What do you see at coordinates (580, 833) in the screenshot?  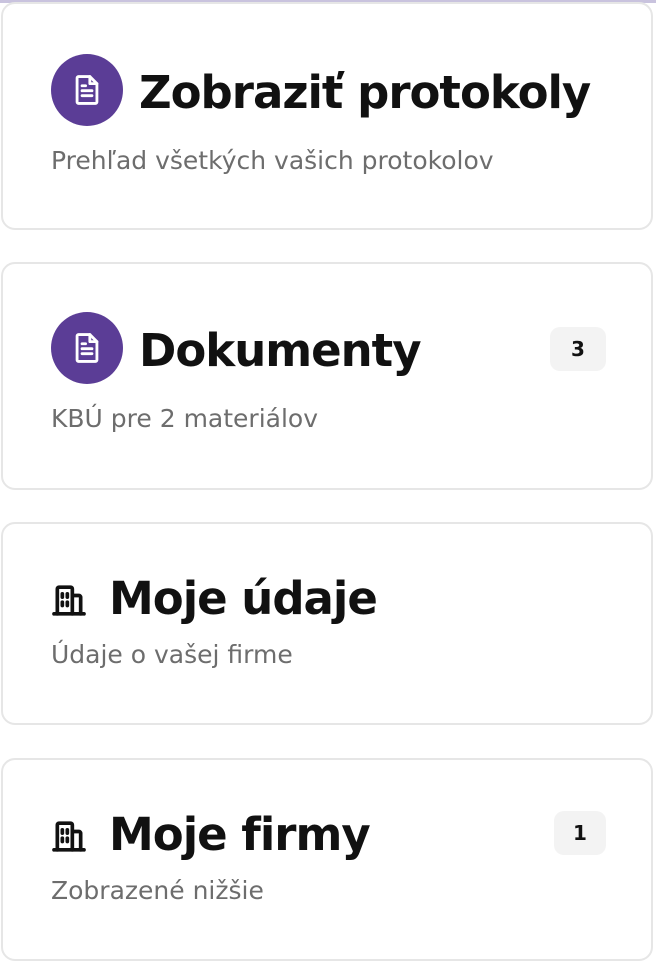 I see `count-badge: 1` at bounding box center [580, 833].